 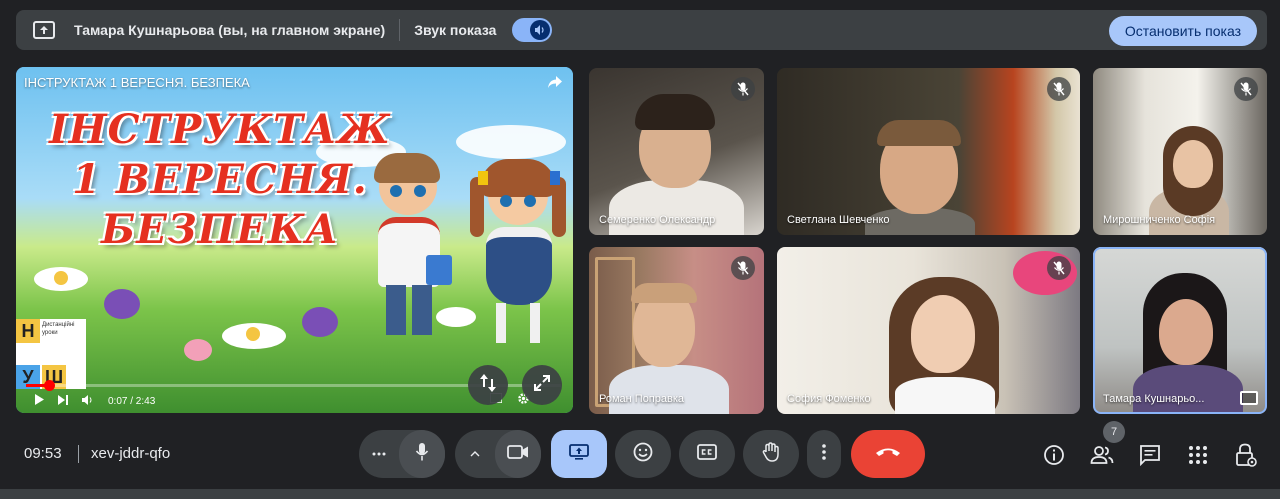 What do you see at coordinates (640, 494) in the screenshot?
I see `bottom-strip` at bounding box center [640, 494].